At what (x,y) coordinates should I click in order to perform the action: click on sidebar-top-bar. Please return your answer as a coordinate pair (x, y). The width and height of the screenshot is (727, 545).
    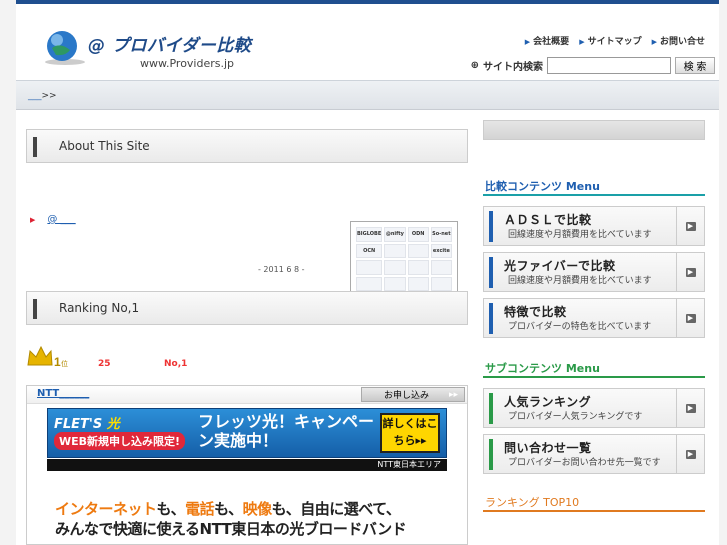
    Looking at the image, I should click on (594, 130).